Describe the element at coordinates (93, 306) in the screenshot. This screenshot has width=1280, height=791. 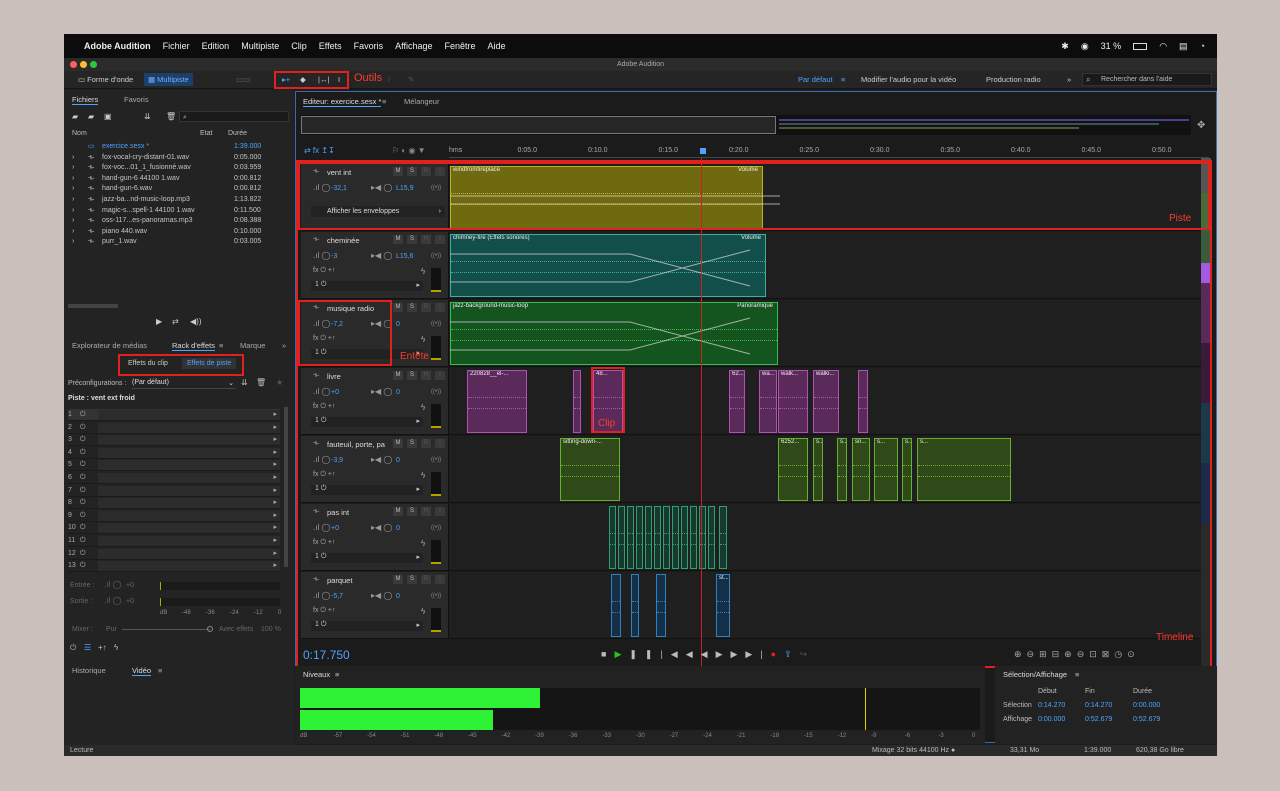
I see `files-scrollbar` at that location.